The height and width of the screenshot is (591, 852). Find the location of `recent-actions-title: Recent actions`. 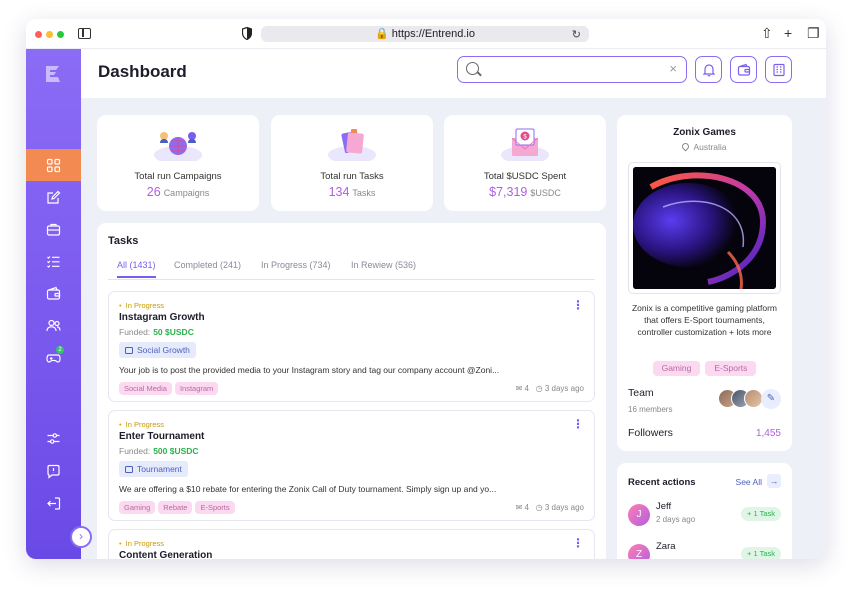

recent-actions-title: Recent actions is located at coordinates (662, 482).